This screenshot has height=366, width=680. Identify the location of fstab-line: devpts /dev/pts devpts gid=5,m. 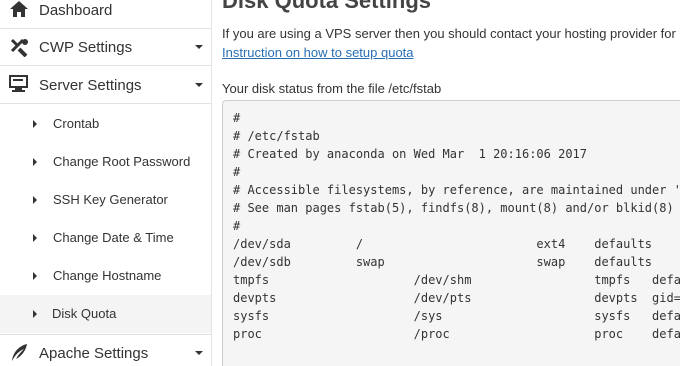
(456, 298).